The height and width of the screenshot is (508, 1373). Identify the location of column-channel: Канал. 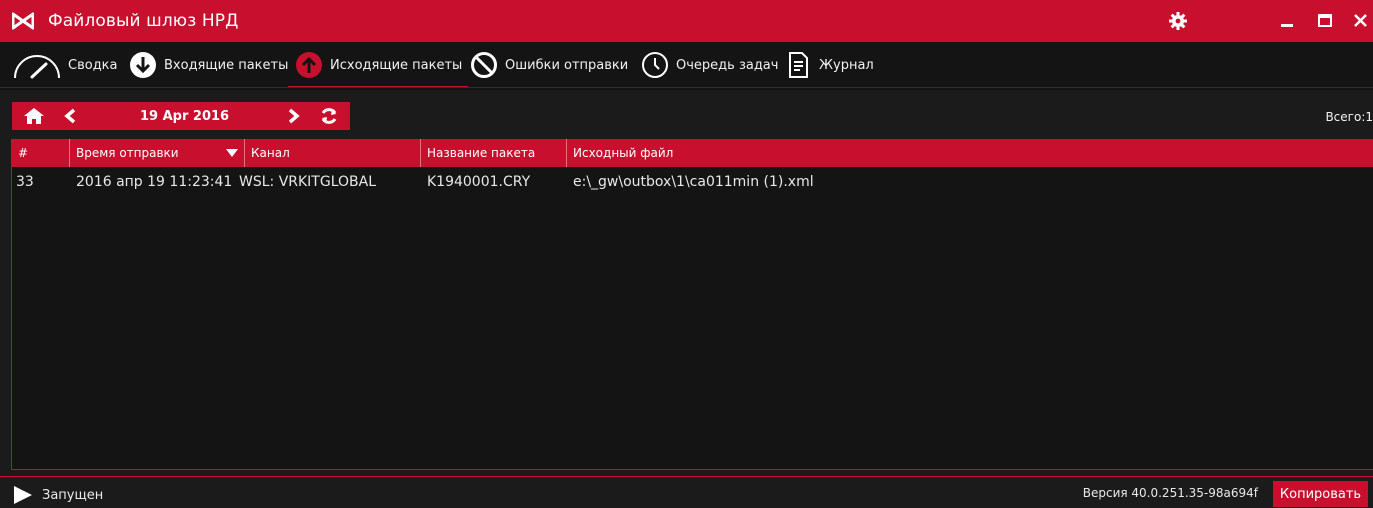
(333, 153).